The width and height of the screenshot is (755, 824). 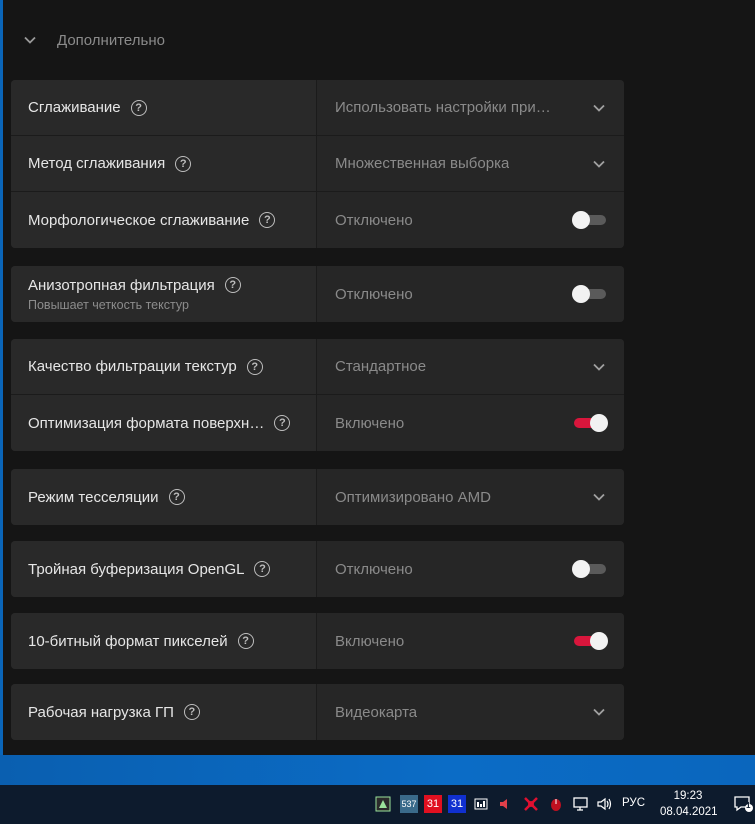 I want to click on setting-label: Метод сглаживания, so click(x=97, y=163).